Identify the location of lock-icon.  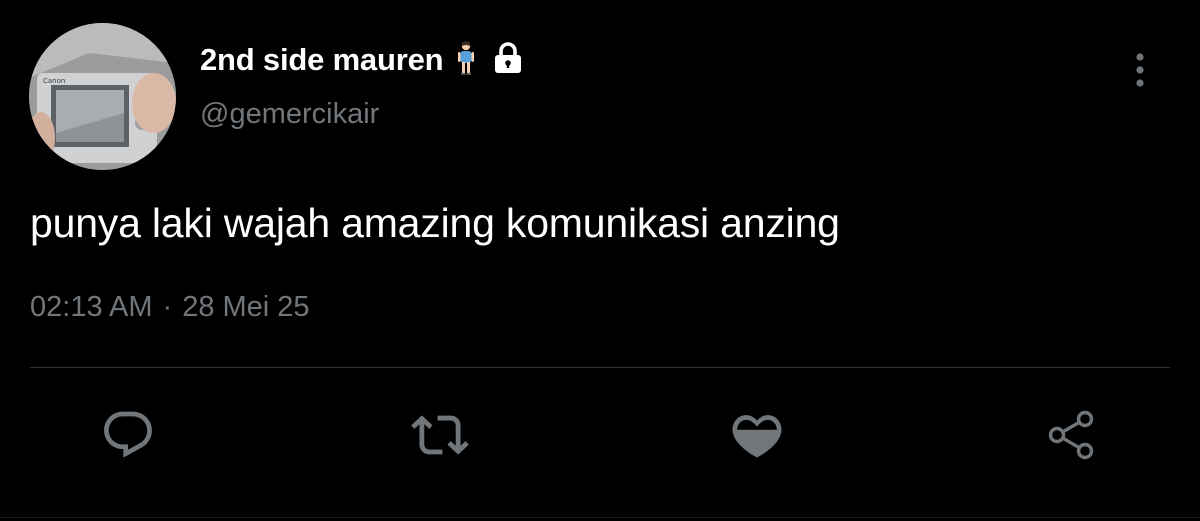
(508, 60).